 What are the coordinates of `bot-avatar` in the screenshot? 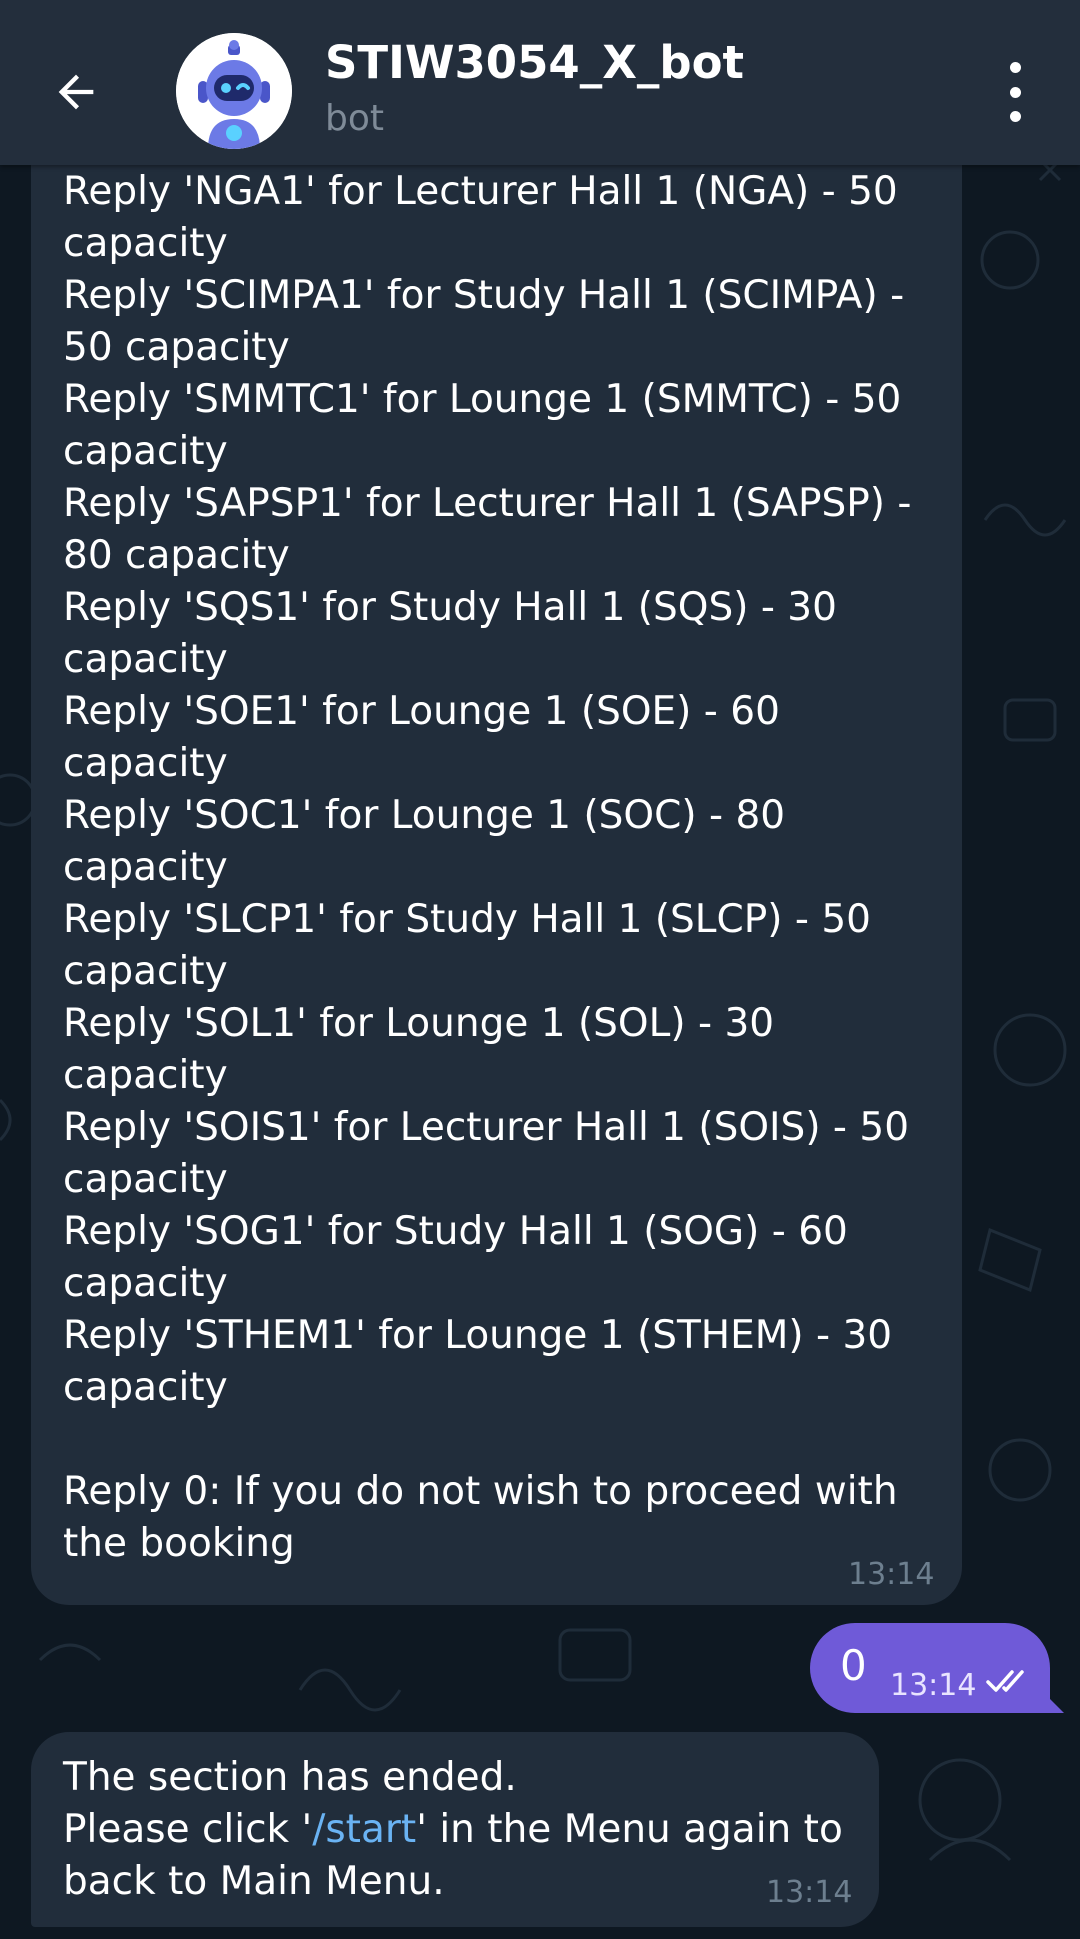 It's located at (234, 91).